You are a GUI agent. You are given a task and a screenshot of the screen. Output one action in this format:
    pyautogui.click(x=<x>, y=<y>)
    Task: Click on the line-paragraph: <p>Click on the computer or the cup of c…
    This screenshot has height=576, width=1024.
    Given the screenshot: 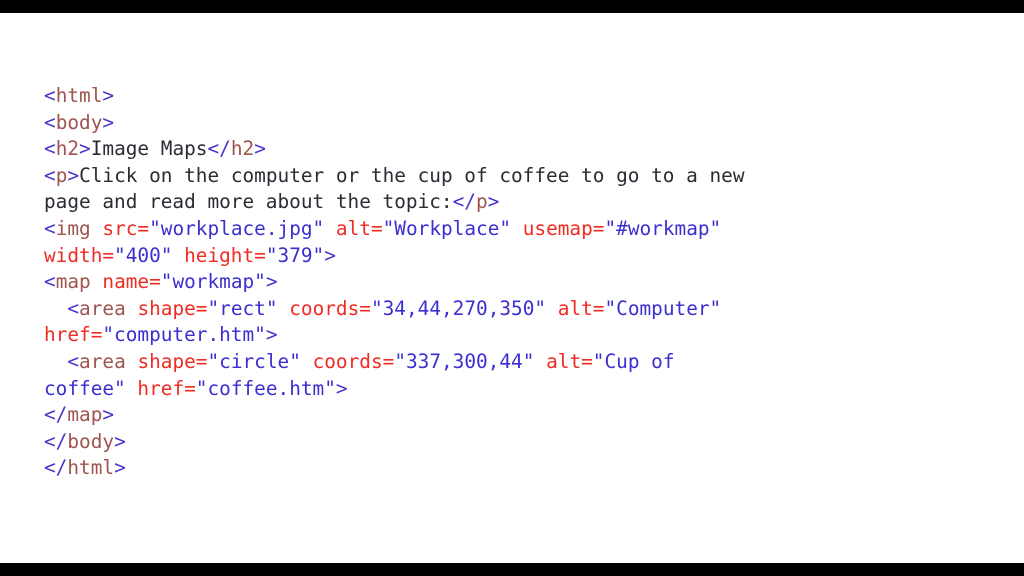 What is the action you would take?
    pyautogui.click(x=404, y=189)
    